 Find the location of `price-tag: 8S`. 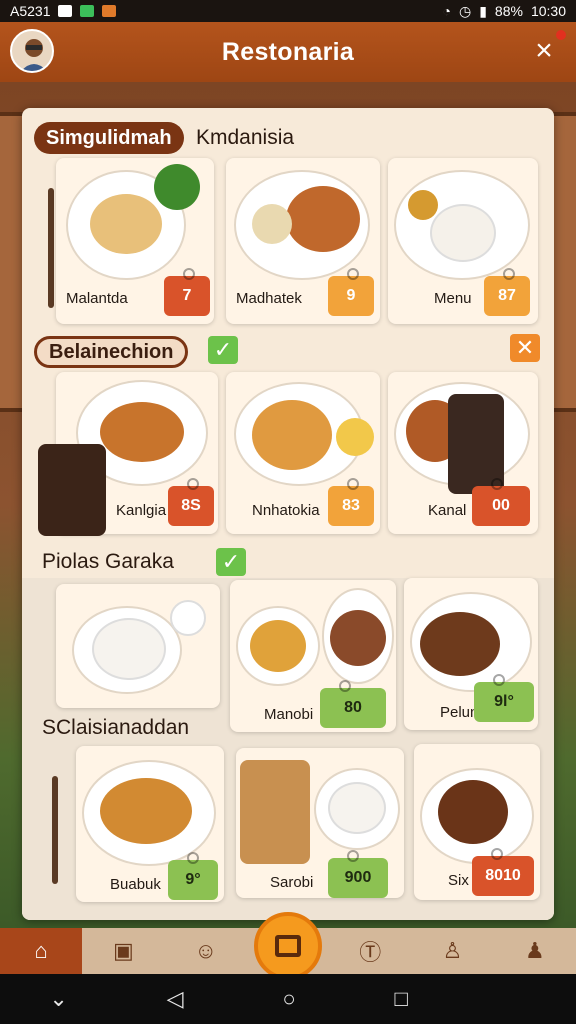

price-tag: 8S is located at coordinates (191, 502).